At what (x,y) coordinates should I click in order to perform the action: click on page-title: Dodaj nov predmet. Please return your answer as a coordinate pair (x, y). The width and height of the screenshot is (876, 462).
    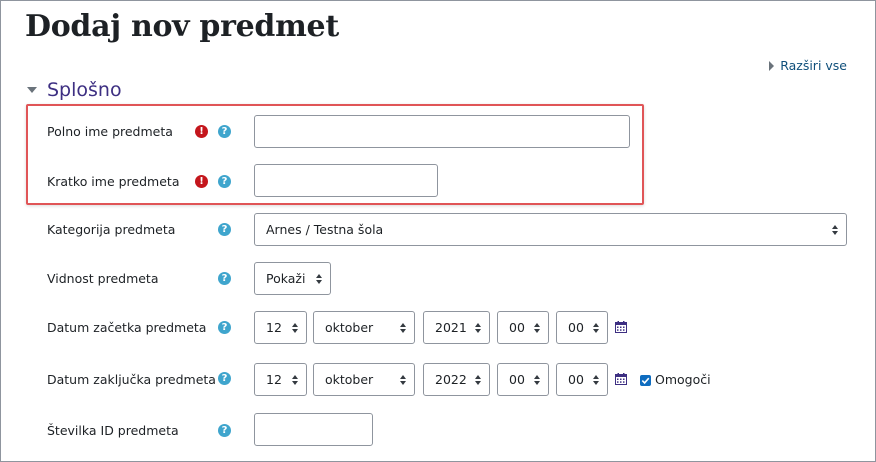
    Looking at the image, I should click on (182, 26).